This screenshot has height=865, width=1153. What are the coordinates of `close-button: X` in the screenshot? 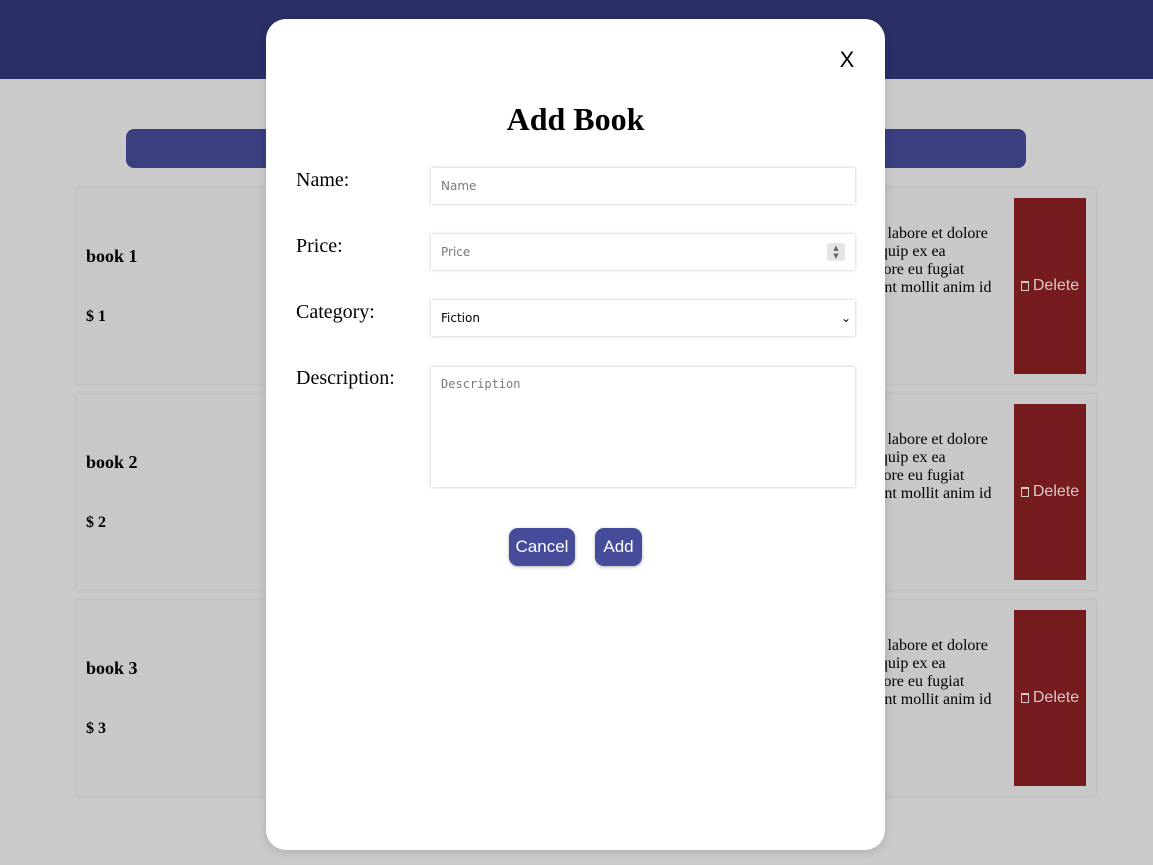 It's located at (847, 60).